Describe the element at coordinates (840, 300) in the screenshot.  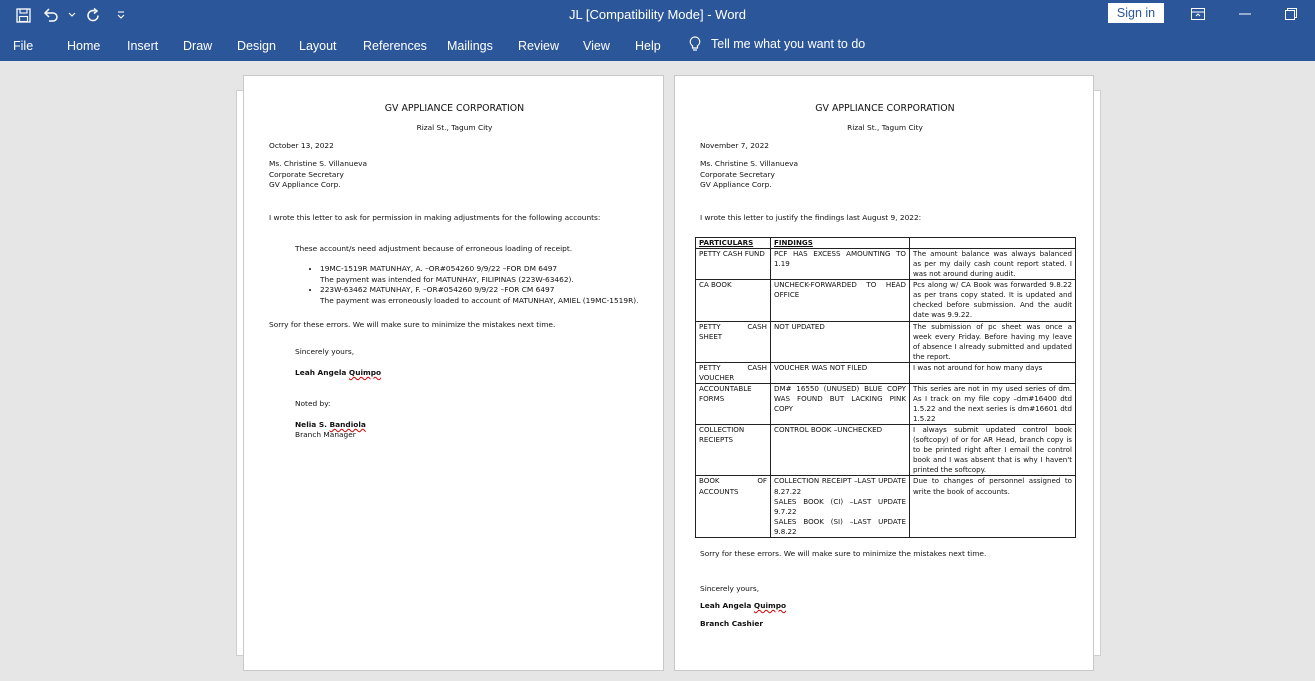
I see `table-cell: UNCHECK-FORWARDED TO HEAD OFFICE` at that location.